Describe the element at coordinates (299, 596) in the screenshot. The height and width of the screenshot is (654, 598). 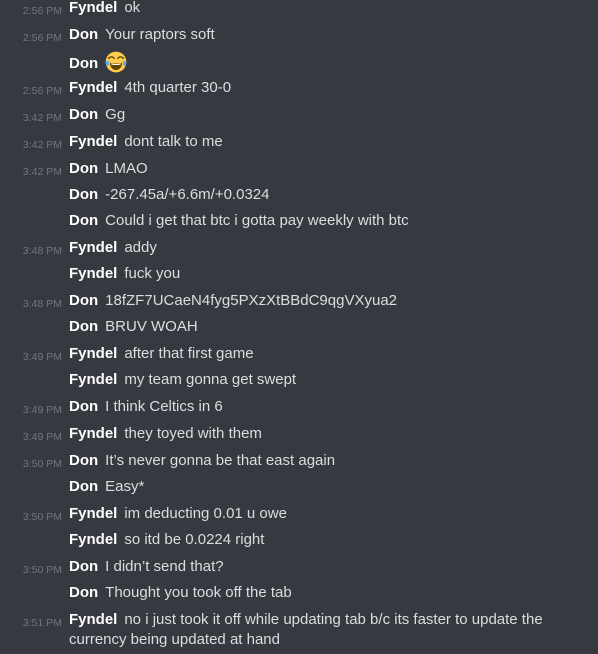
I see `message-row: Don Thought you took off the tab` at that location.